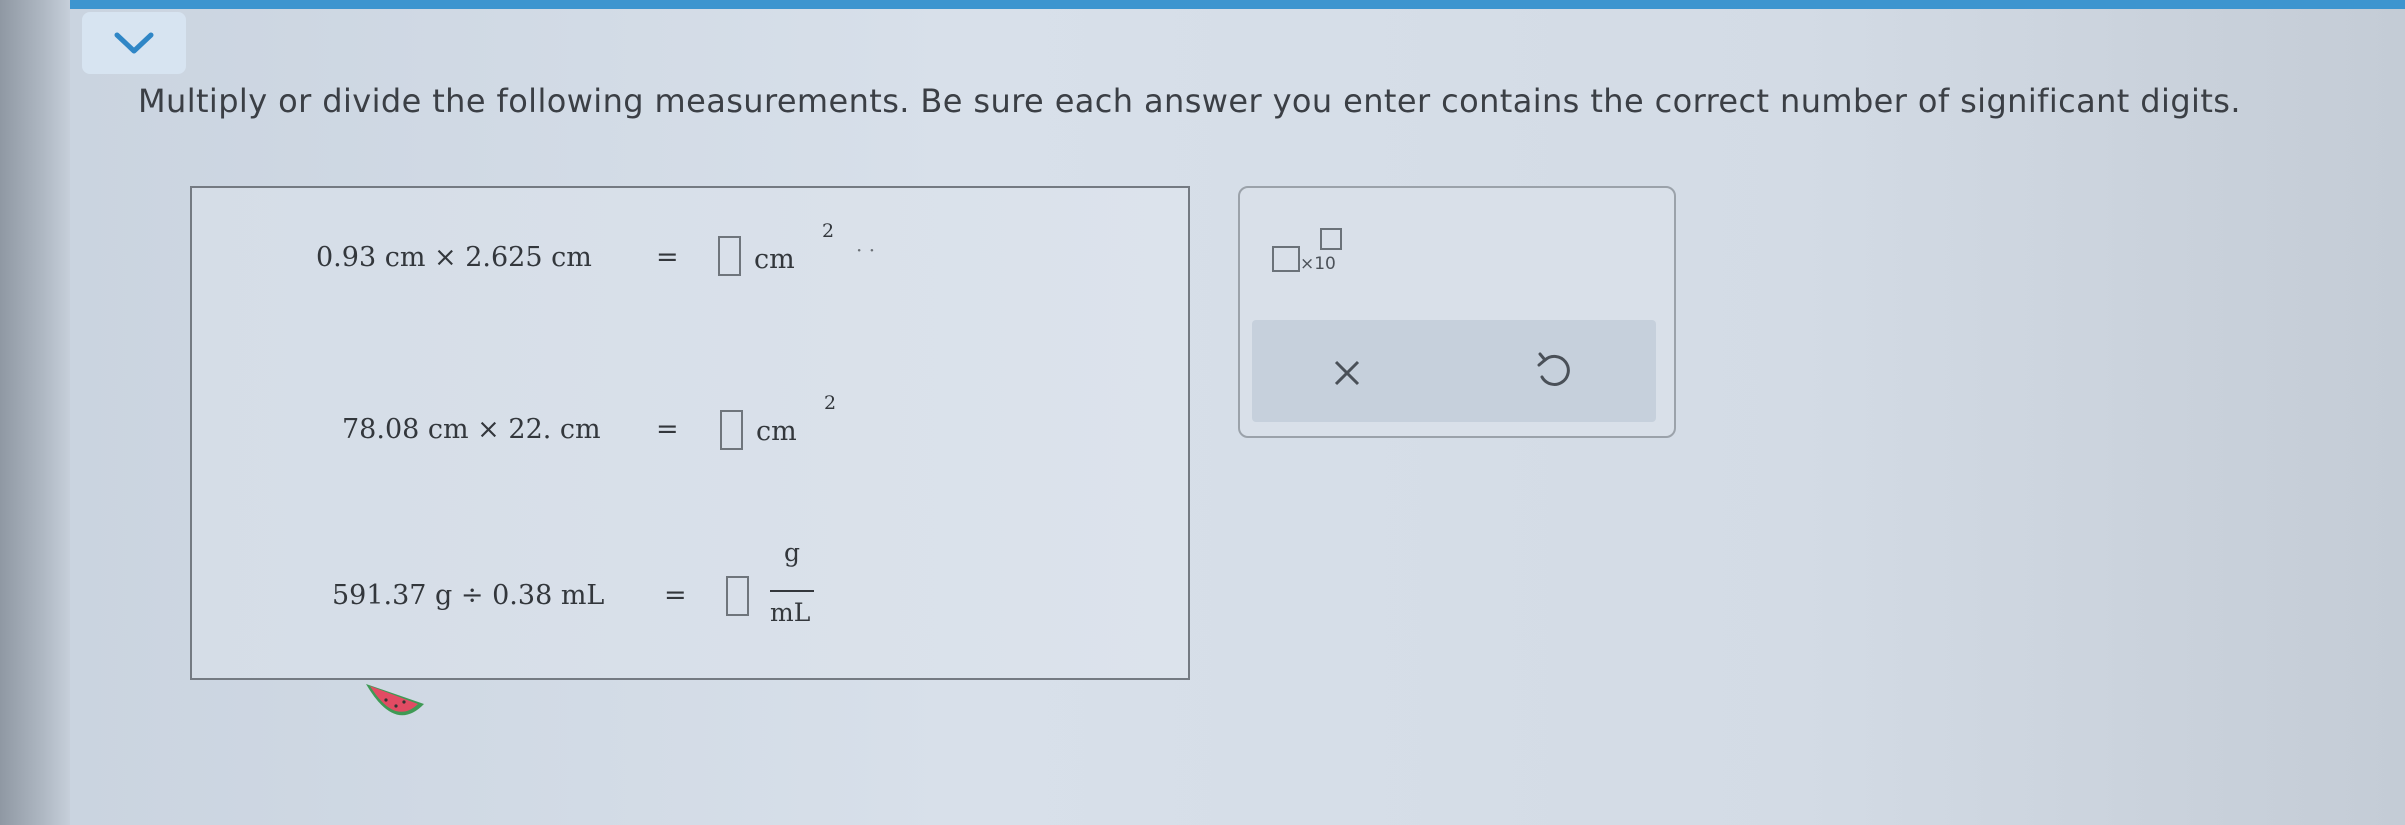 Image resolution: width=2405 pixels, height=825 pixels. I want to click on chevron-down-icon, so click(134, 43).